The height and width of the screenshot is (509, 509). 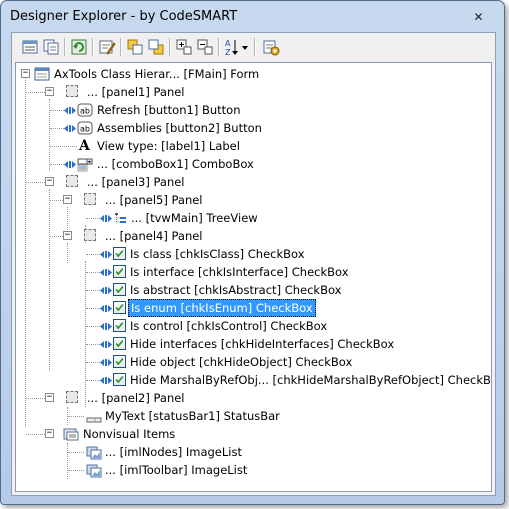 I want to click on tree-node-chkiscontrol: Is control [chkIsControl] CheckBox, so click(x=253, y=326).